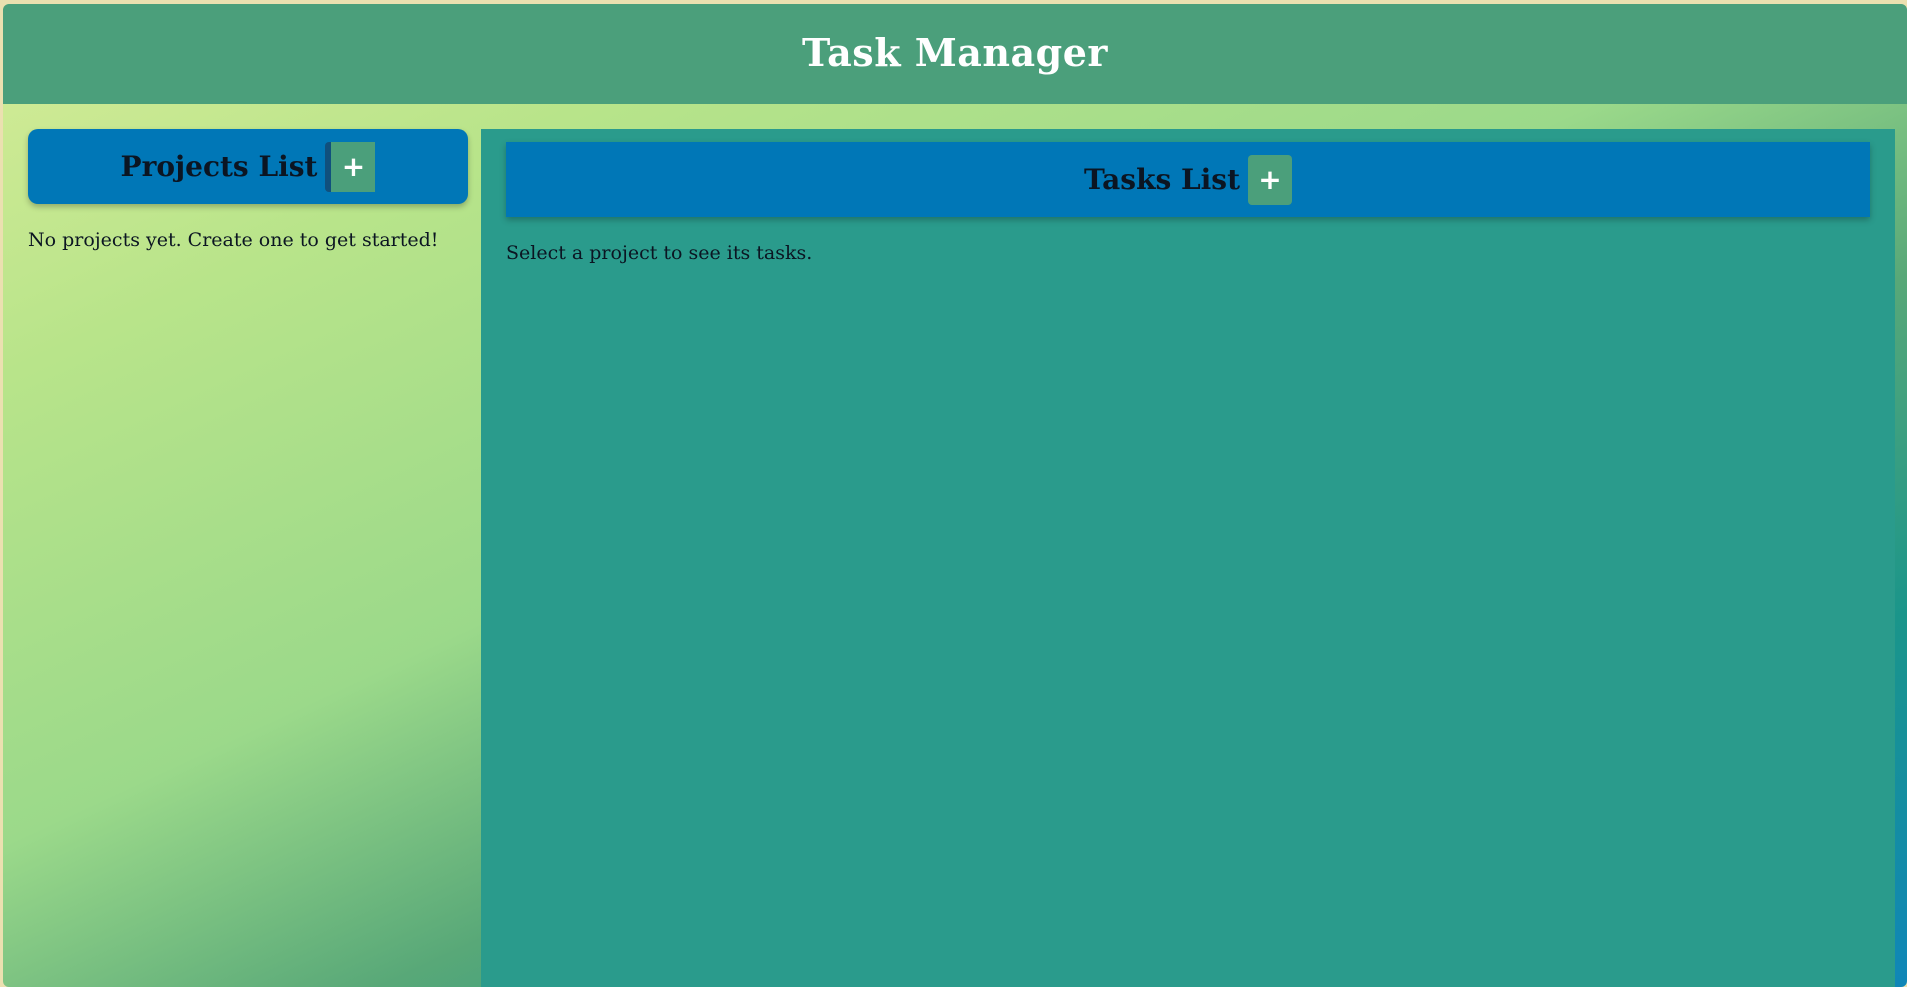  I want to click on tasks-empty-message: Select a project to see its tasks., so click(659, 253).